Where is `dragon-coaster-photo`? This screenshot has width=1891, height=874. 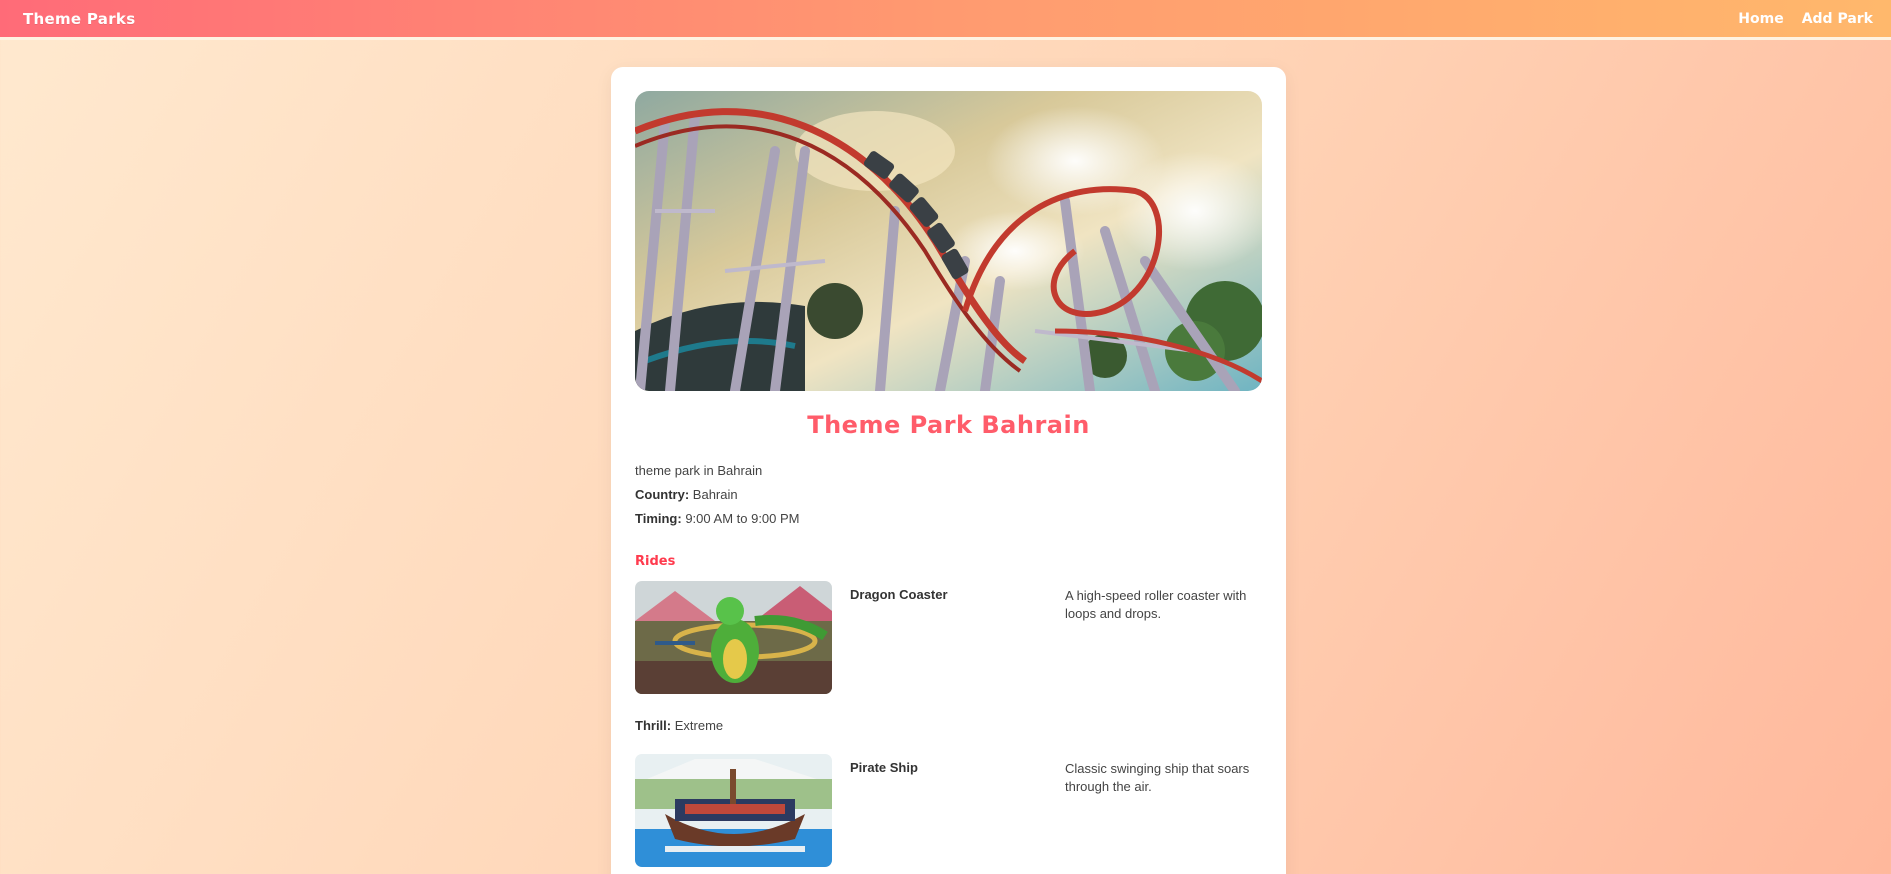 dragon-coaster-photo is located at coordinates (733, 637).